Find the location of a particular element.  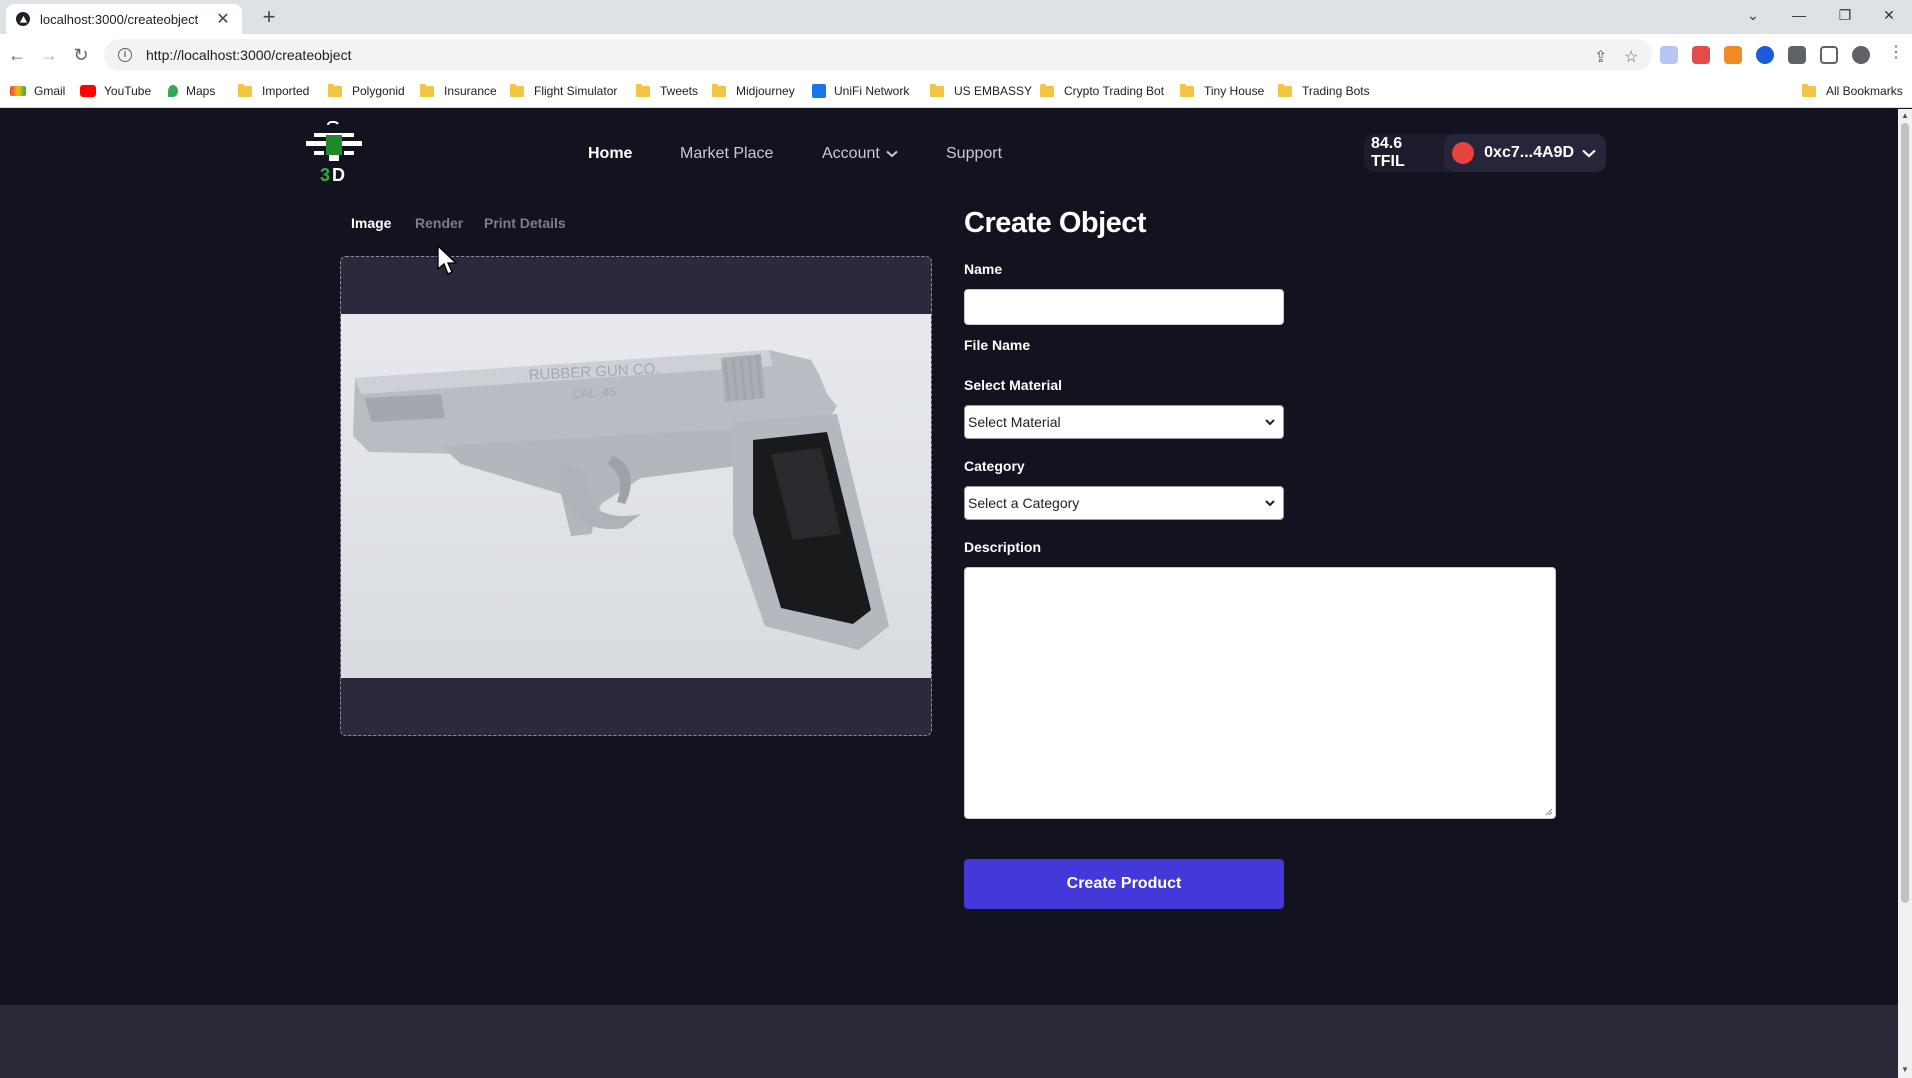

reload-icon: ↻ is located at coordinates (81, 55).